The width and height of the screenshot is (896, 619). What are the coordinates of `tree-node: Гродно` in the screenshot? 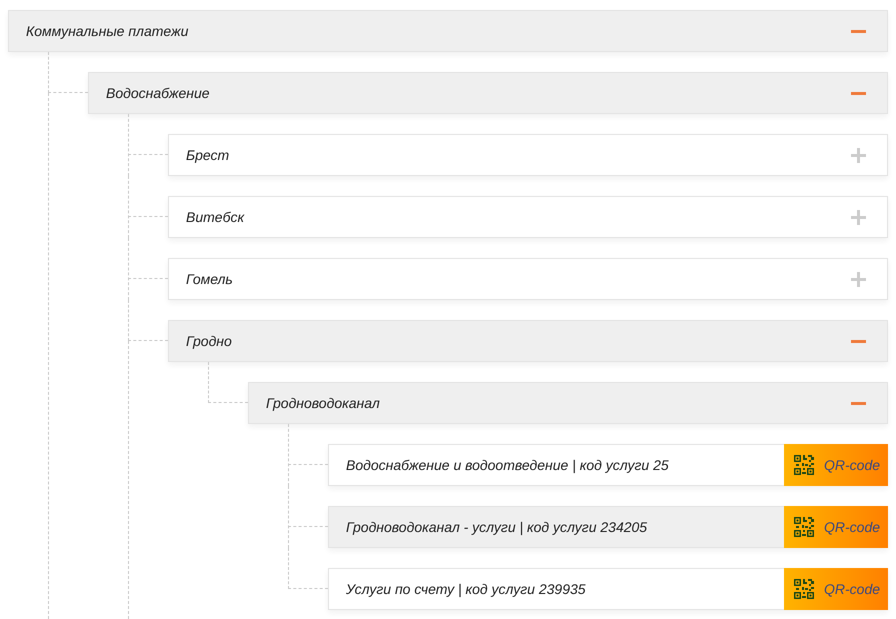 It's located at (528, 341).